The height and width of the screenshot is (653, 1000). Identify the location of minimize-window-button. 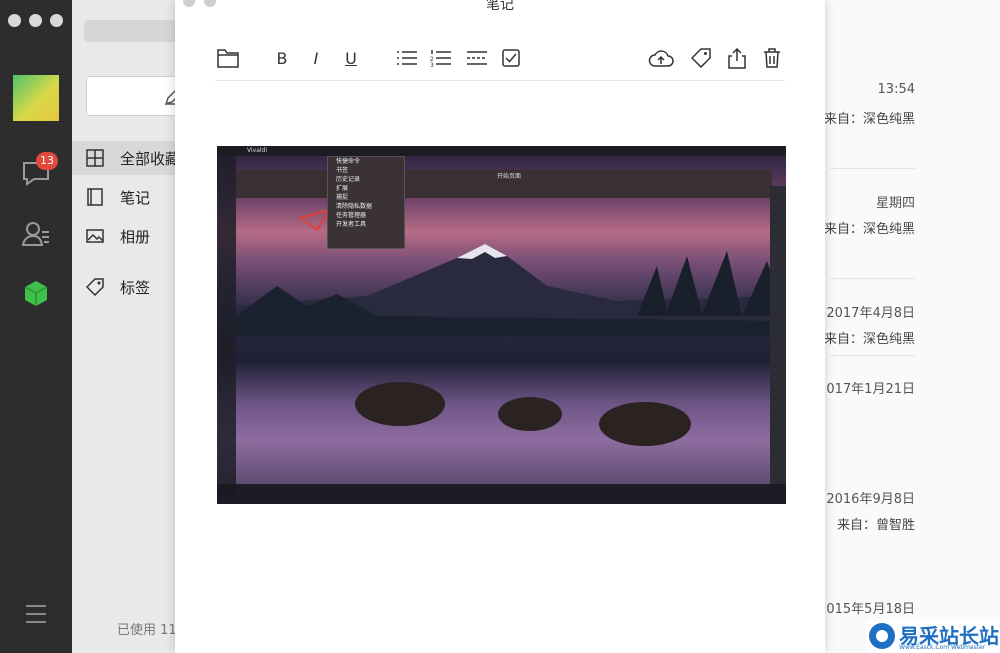
(35, 20).